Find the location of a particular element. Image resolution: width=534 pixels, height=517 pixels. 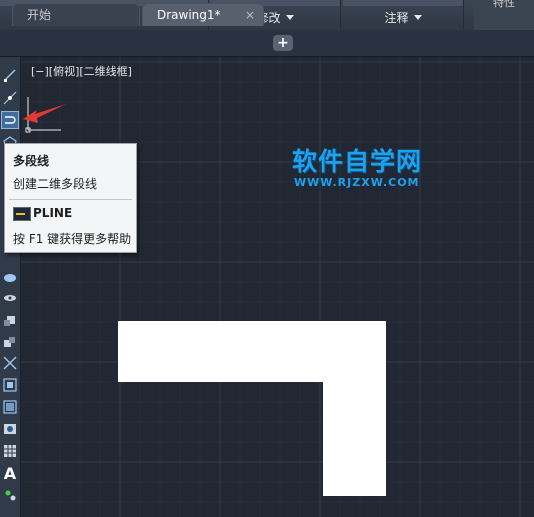

ribbon-panel-properties-label: 特性 is located at coordinates (504, 4).